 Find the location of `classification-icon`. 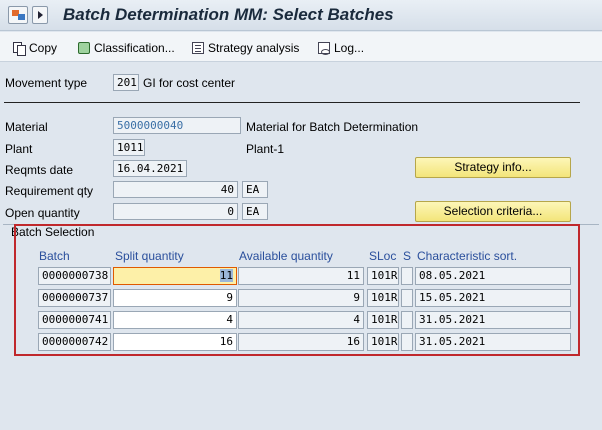

classification-icon is located at coordinates (84, 47).